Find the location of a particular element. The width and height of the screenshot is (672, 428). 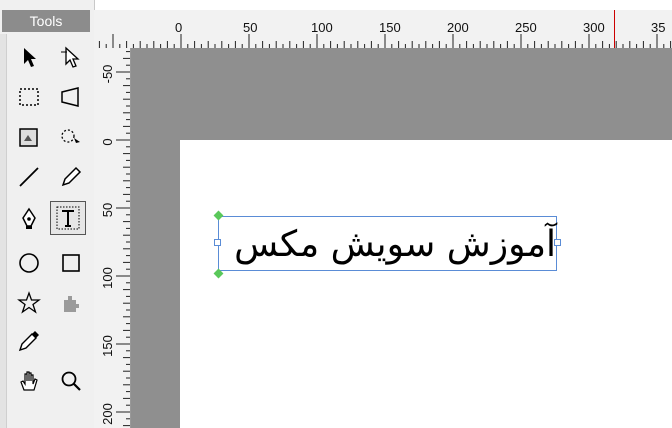

eyedropper-tool is located at coordinates (29, 341).